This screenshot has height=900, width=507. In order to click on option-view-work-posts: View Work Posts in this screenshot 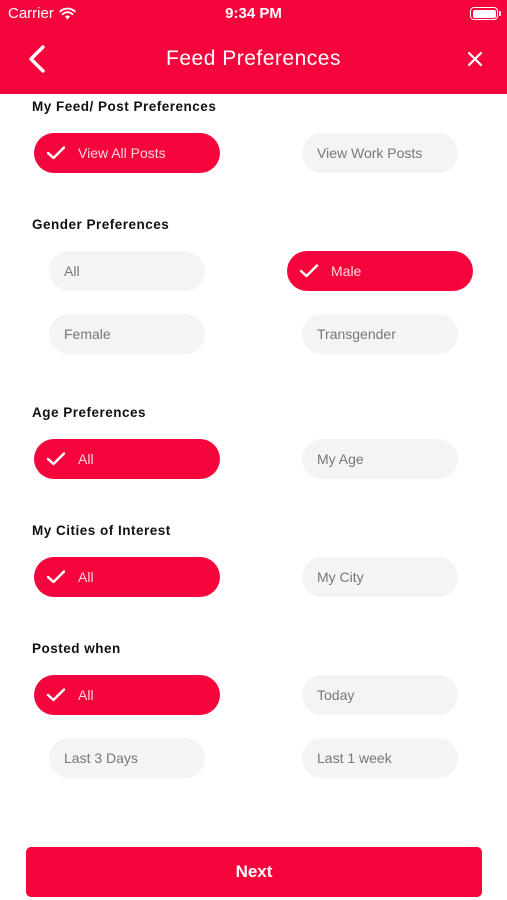, I will do `click(380, 153)`.